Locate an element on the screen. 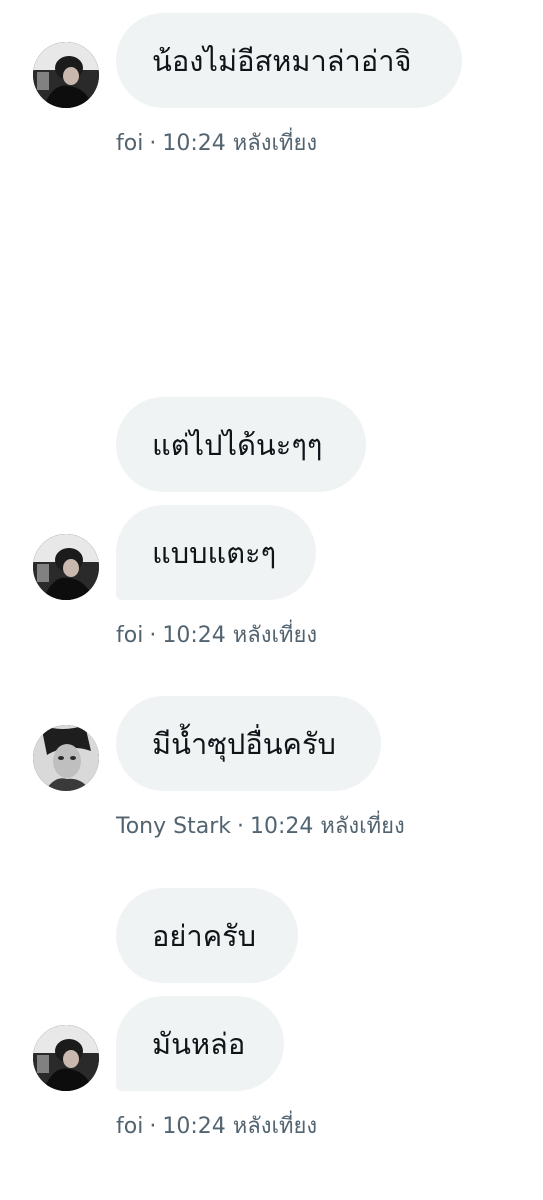 The width and height of the screenshot is (543, 1200). message-bubble: อย่าครับ is located at coordinates (207, 935).